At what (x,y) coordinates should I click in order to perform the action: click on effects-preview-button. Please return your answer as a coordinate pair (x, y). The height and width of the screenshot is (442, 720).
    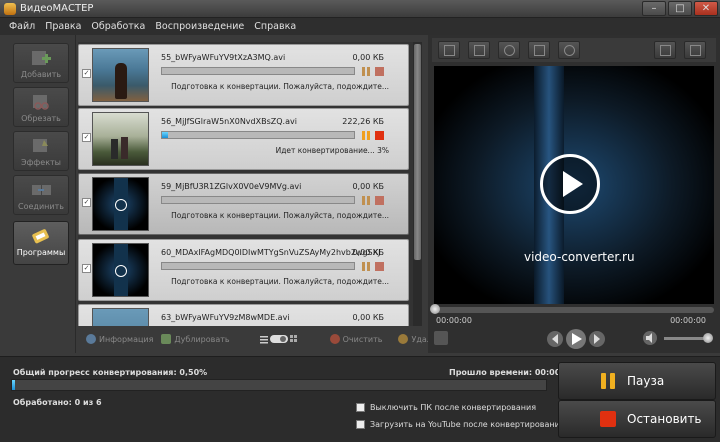
    Looking at the image, I should click on (539, 50).